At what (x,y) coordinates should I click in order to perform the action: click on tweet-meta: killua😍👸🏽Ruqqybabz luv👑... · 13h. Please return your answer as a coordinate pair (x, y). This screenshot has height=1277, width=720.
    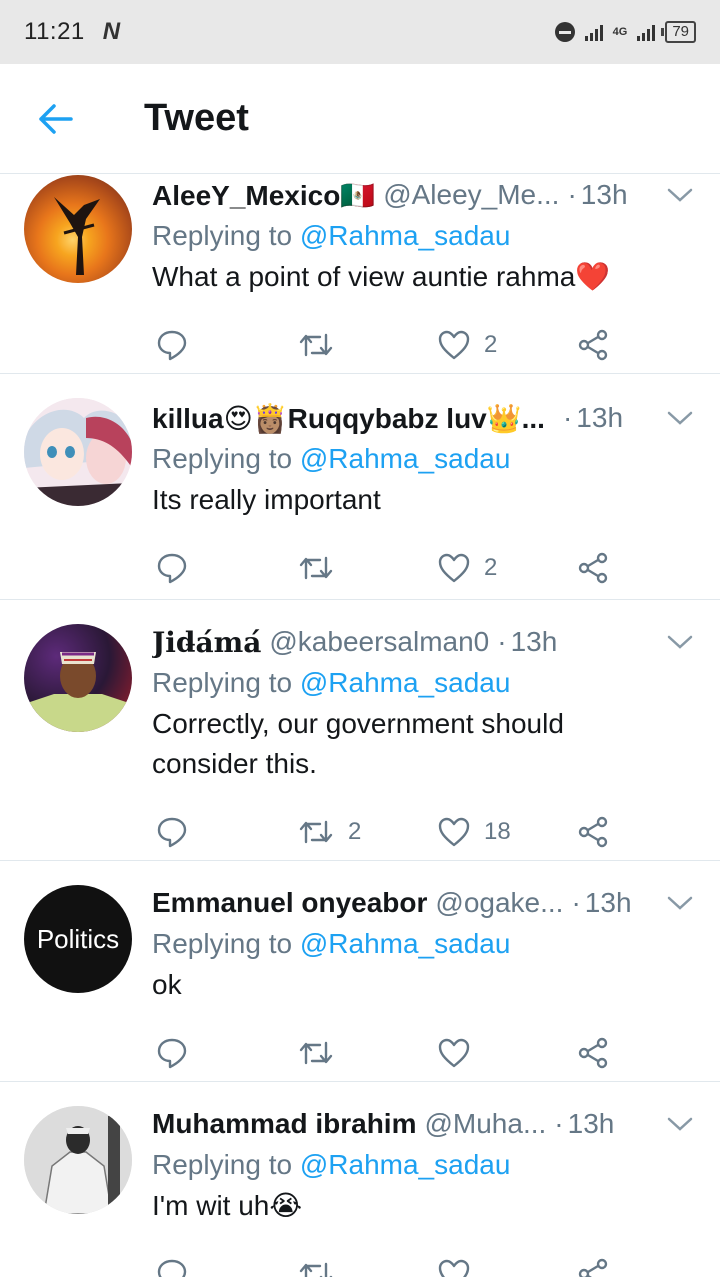
    Looking at the image, I should click on (426, 418).